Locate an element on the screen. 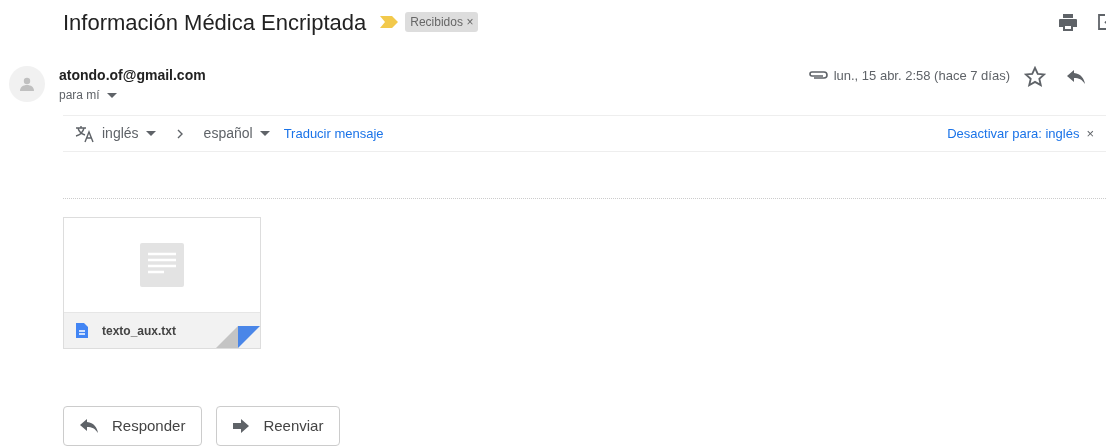  label-text: Recibidos is located at coordinates (436, 22).